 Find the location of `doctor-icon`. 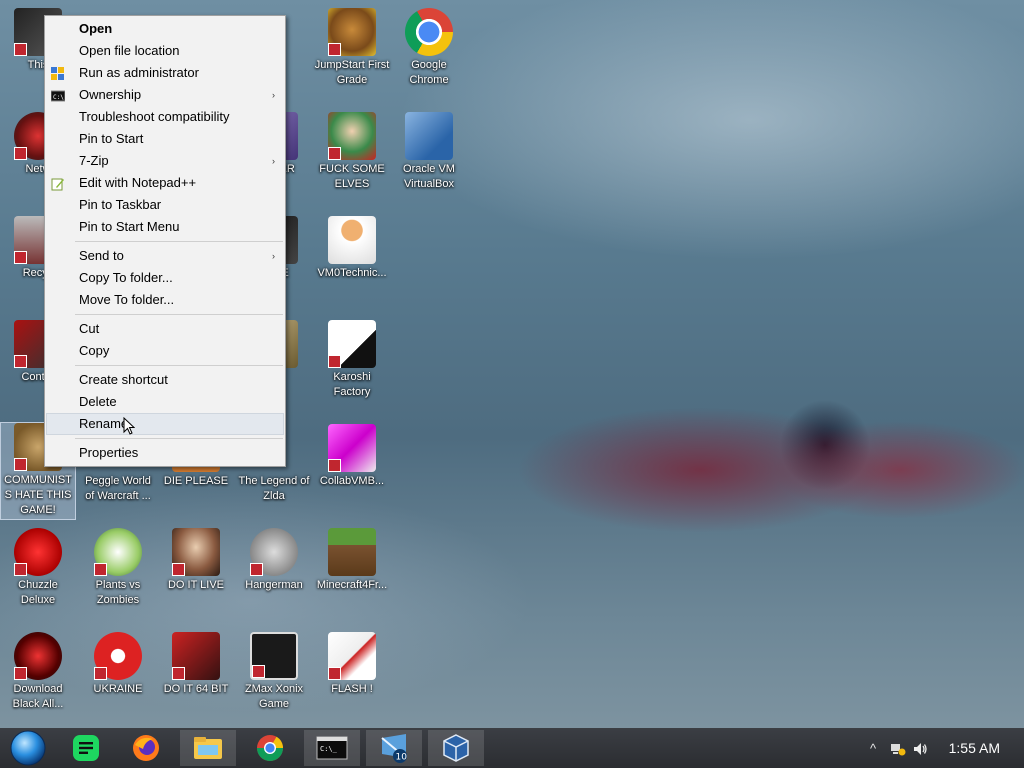

doctor-icon is located at coordinates (352, 240).